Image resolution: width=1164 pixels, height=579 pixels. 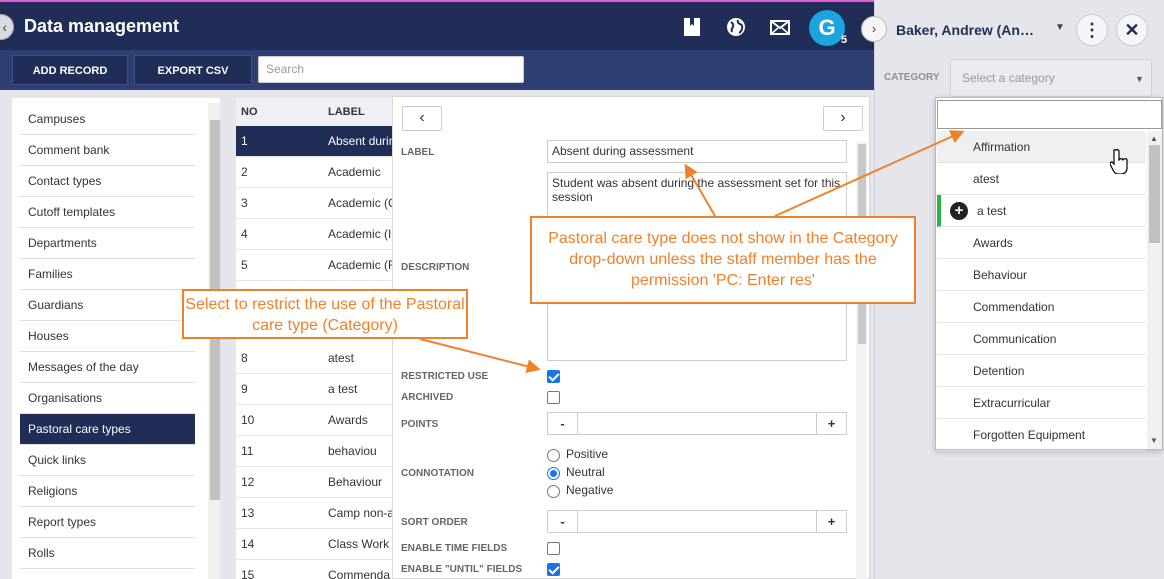 What do you see at coordinates (244, 141) in the screenshot?
I see `row-no: 1` at bounding box center [244, 141].